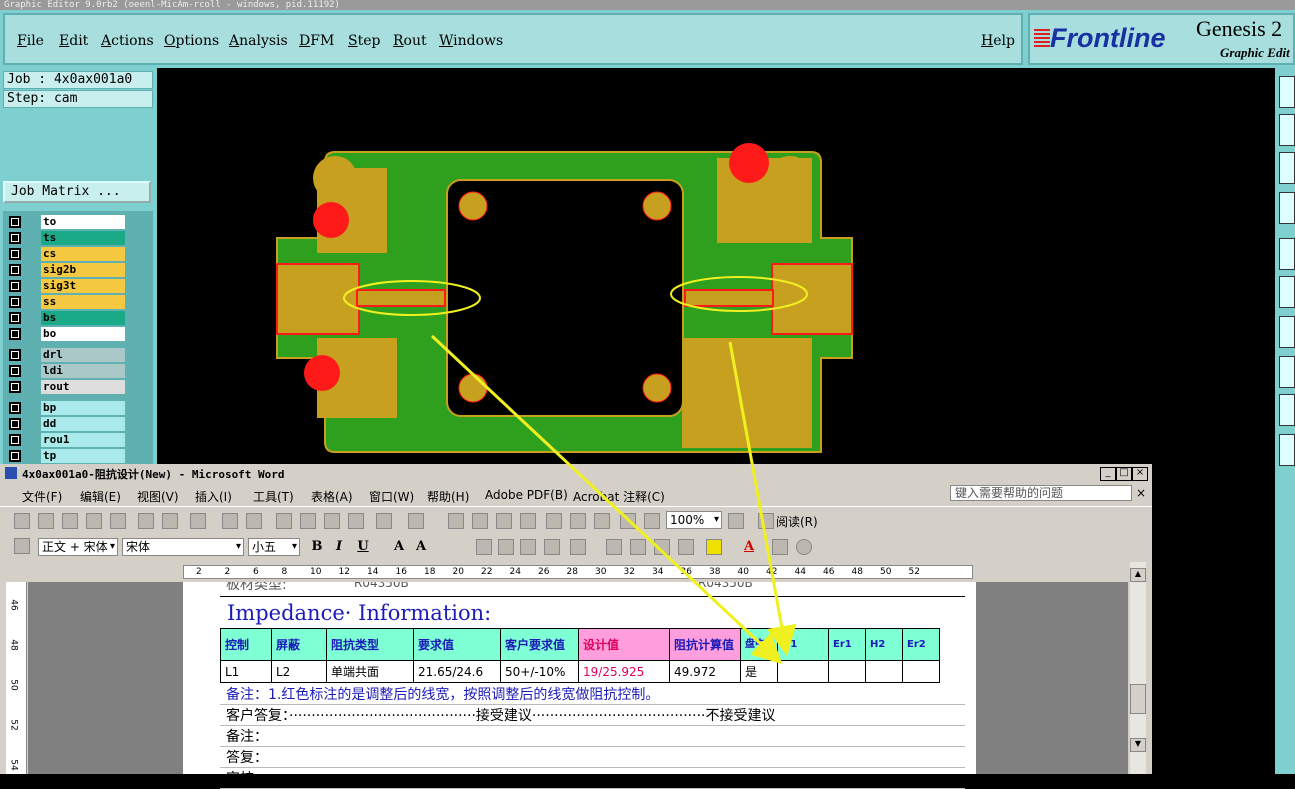 This screenshot has height=789, width=1295. I want to click on columns-icon, so click(554, 521).